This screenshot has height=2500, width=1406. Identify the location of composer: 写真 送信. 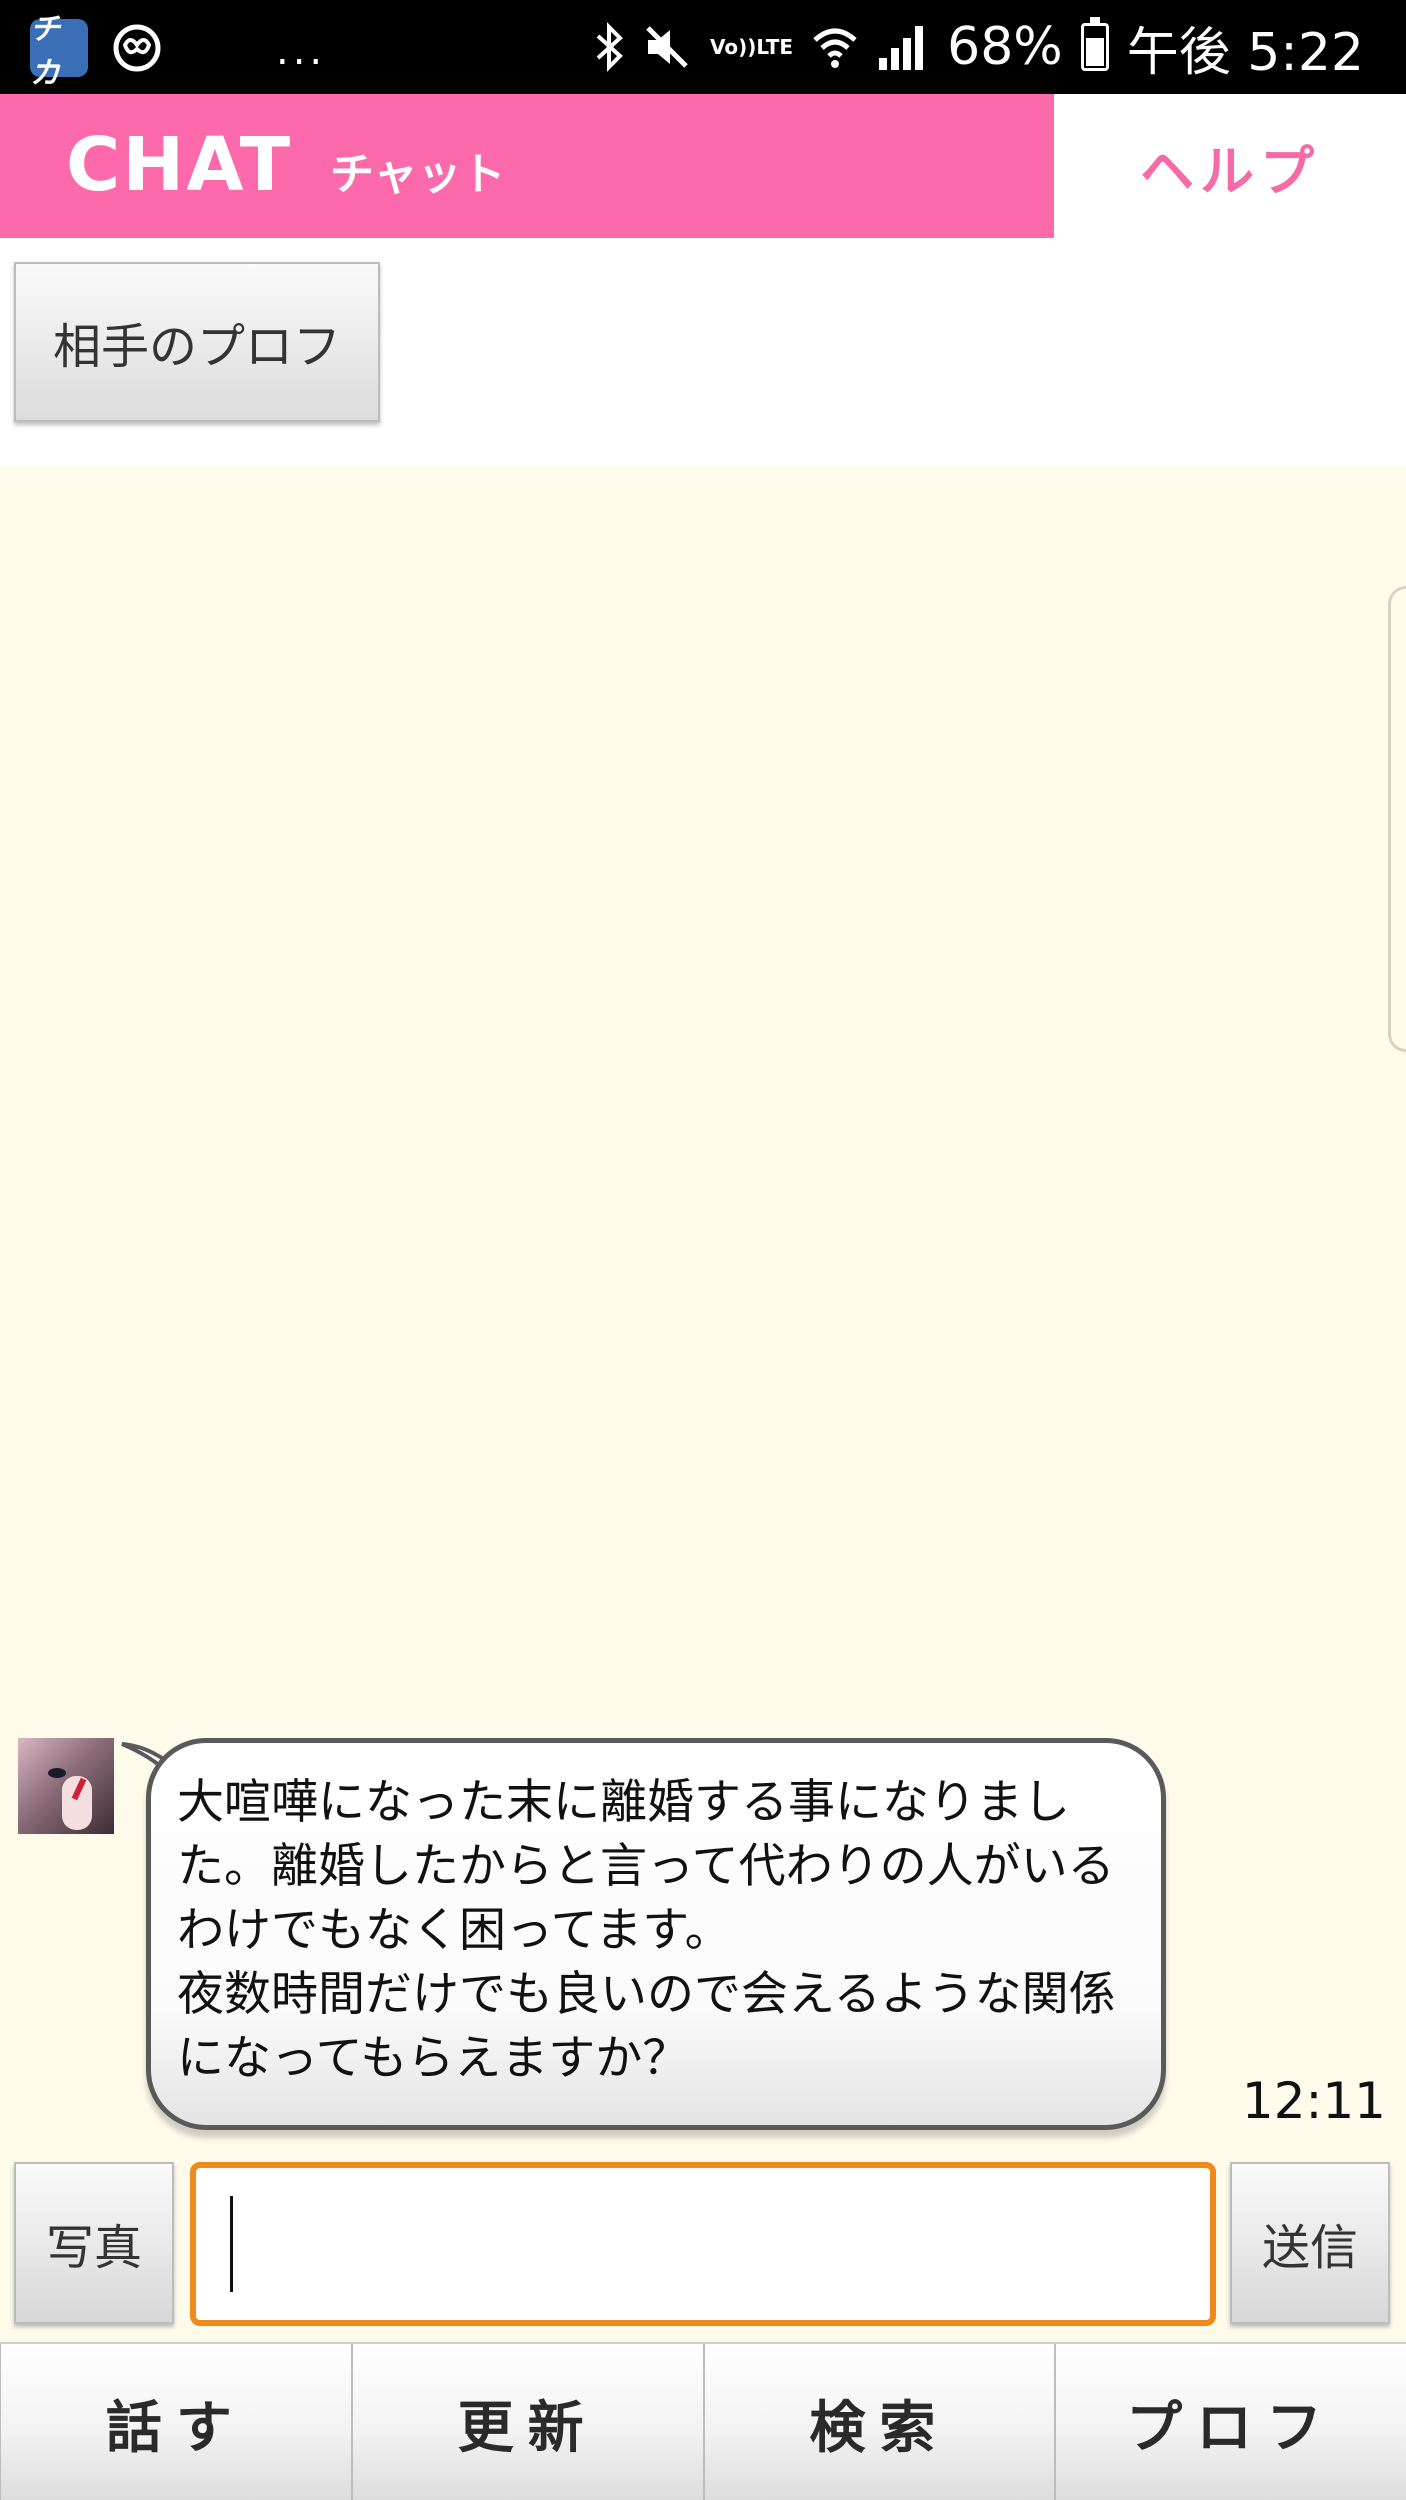
(703, 2248).